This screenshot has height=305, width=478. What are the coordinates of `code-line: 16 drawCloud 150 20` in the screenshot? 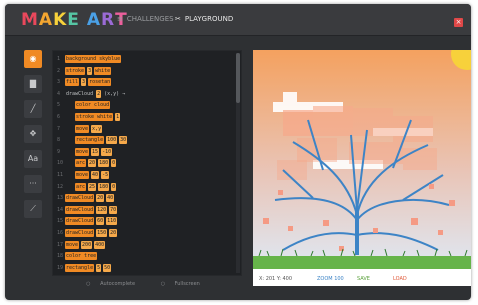 It's located at (88, 233).